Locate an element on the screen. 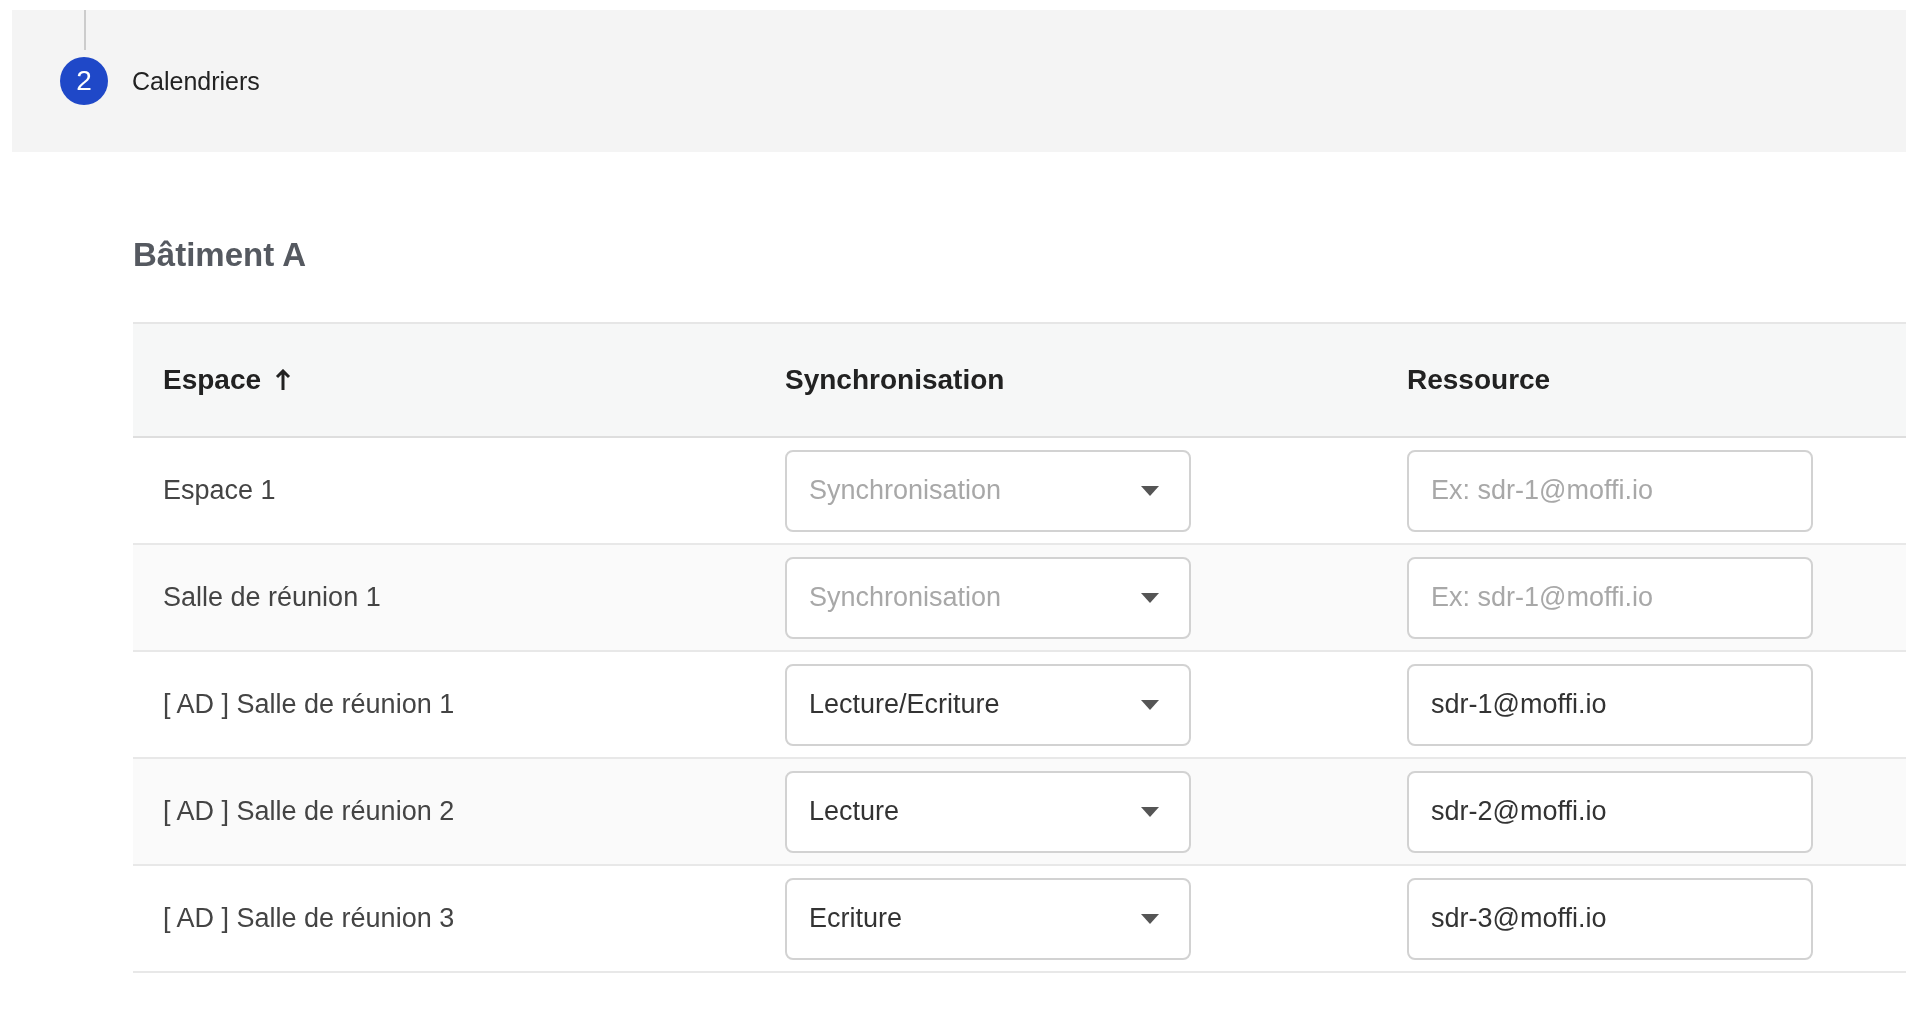 This screenshot has height=1024, width=1906. column-header: Ressource is located at coordinates (1479, 380).